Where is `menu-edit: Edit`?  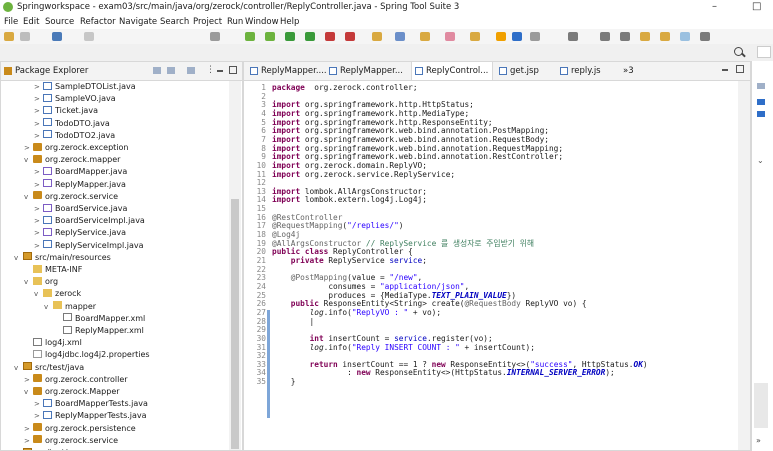 menu-edit: Edit is located at coordinates (31, 22).